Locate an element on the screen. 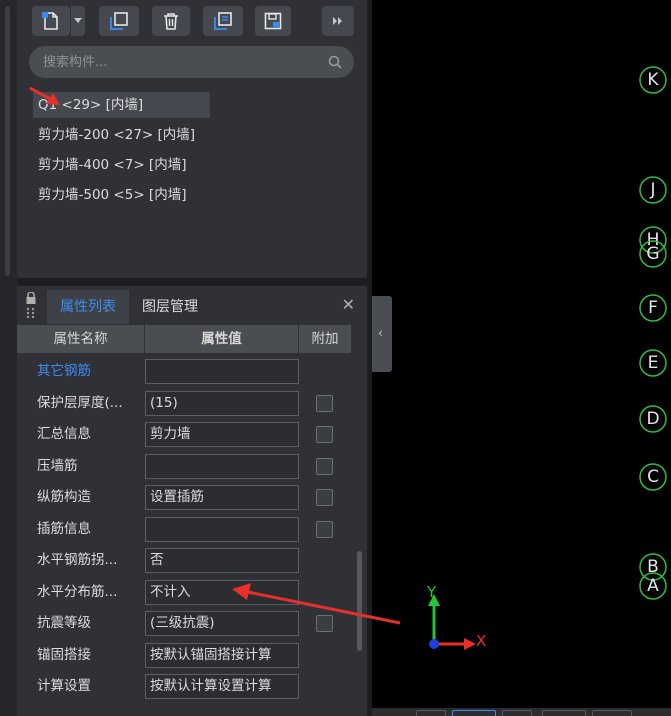 This screenshot has height=716, width=671. axis-label: A is located at coordinates (653, 586).